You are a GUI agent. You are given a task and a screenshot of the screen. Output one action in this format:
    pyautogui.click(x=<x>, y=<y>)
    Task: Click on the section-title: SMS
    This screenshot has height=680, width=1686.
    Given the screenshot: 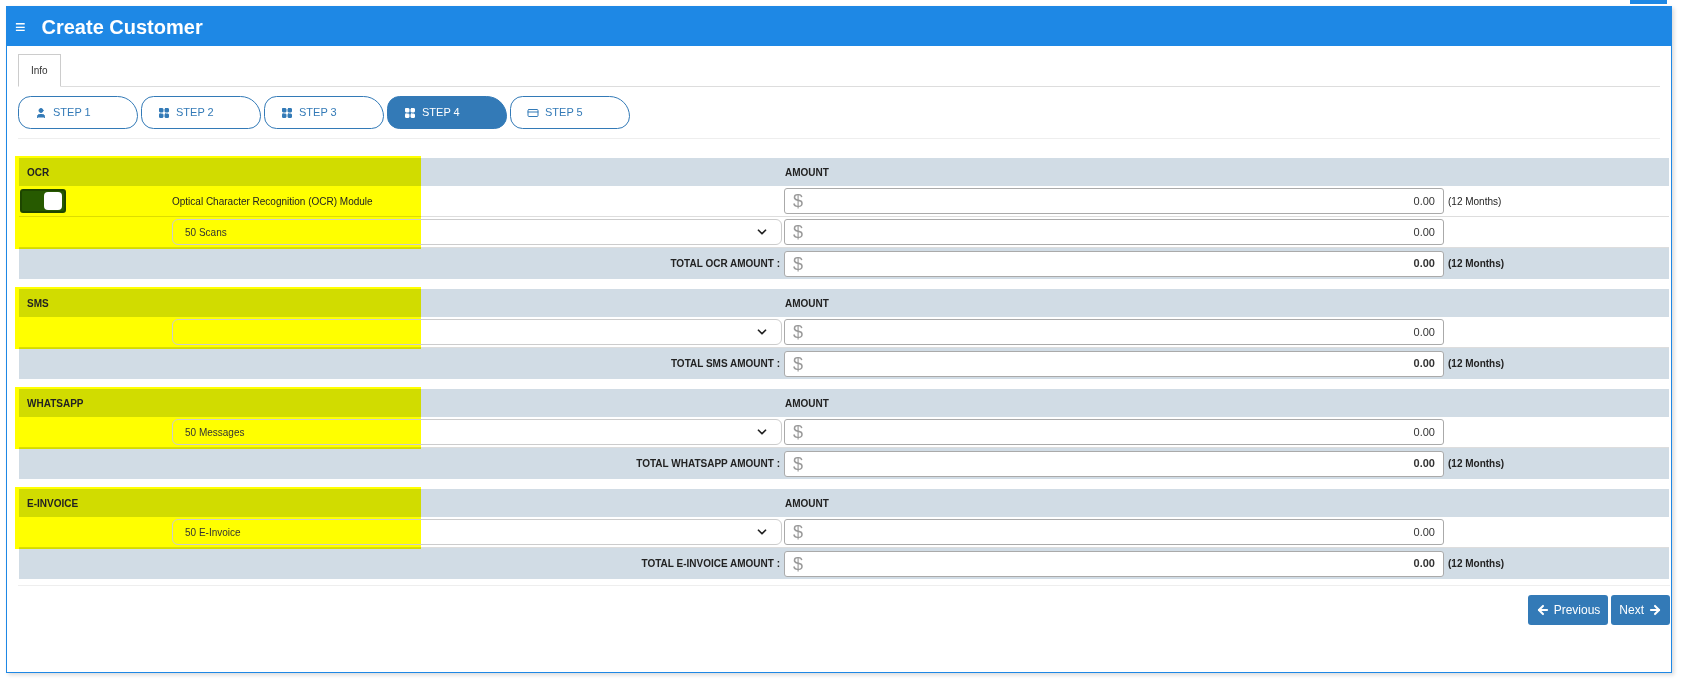 What is the action you would take?
    pyautogui.click(x=38, y=303)
    